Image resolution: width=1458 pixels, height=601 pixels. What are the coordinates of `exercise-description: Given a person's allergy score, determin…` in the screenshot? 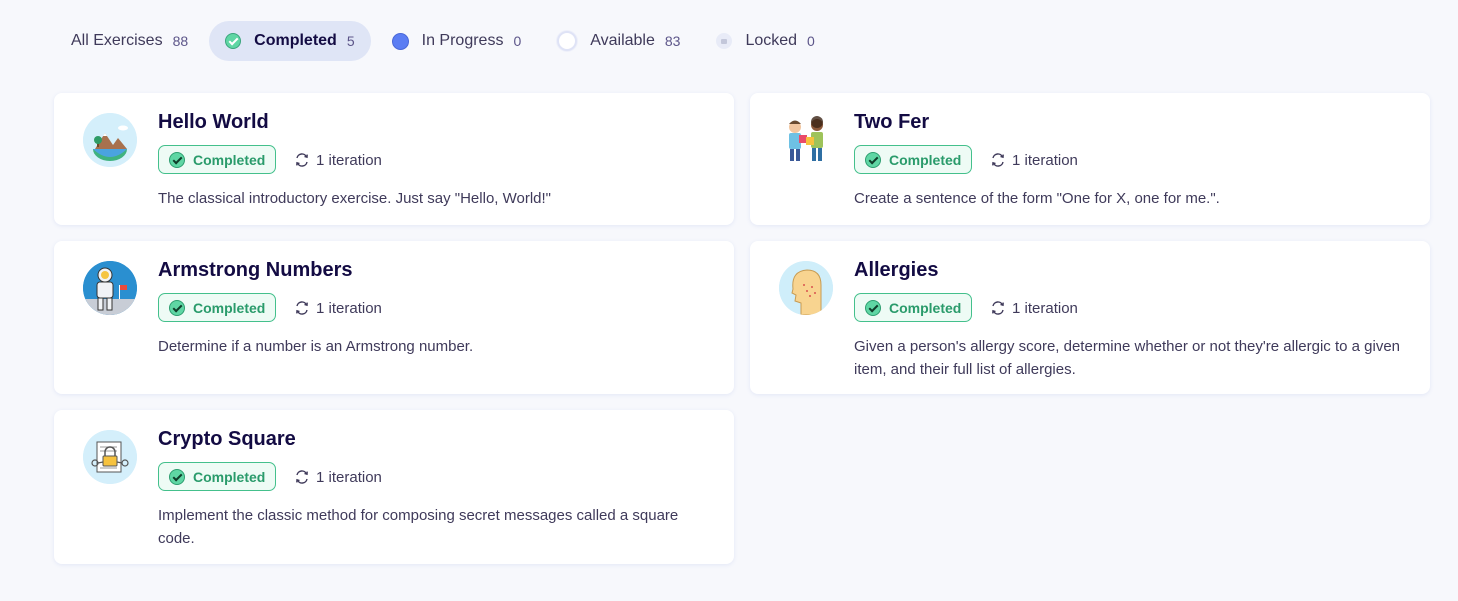 It's located at (1127, 358).